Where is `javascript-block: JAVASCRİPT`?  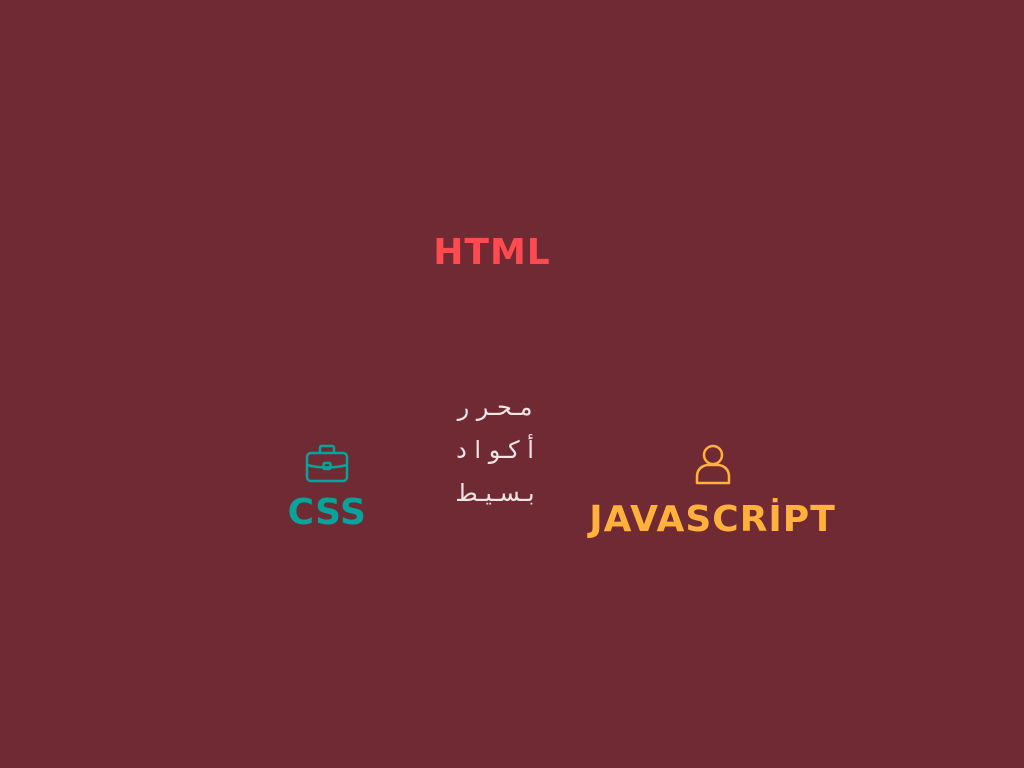
javascript-block: JAVASCRİPT is located at coordinates (712, 490).